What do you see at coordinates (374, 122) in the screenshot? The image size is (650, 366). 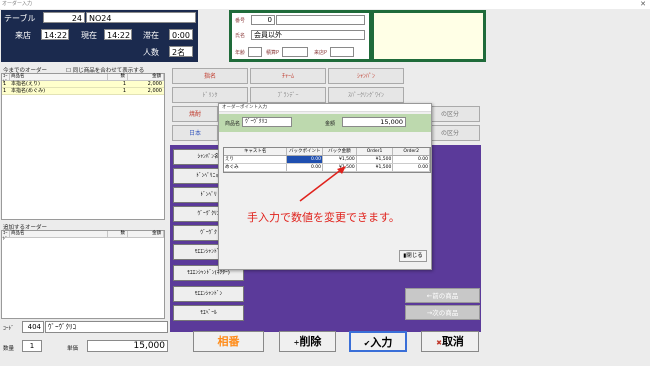 I see `dialog-amount-field: 15,000` at bounding box center [374, 122].